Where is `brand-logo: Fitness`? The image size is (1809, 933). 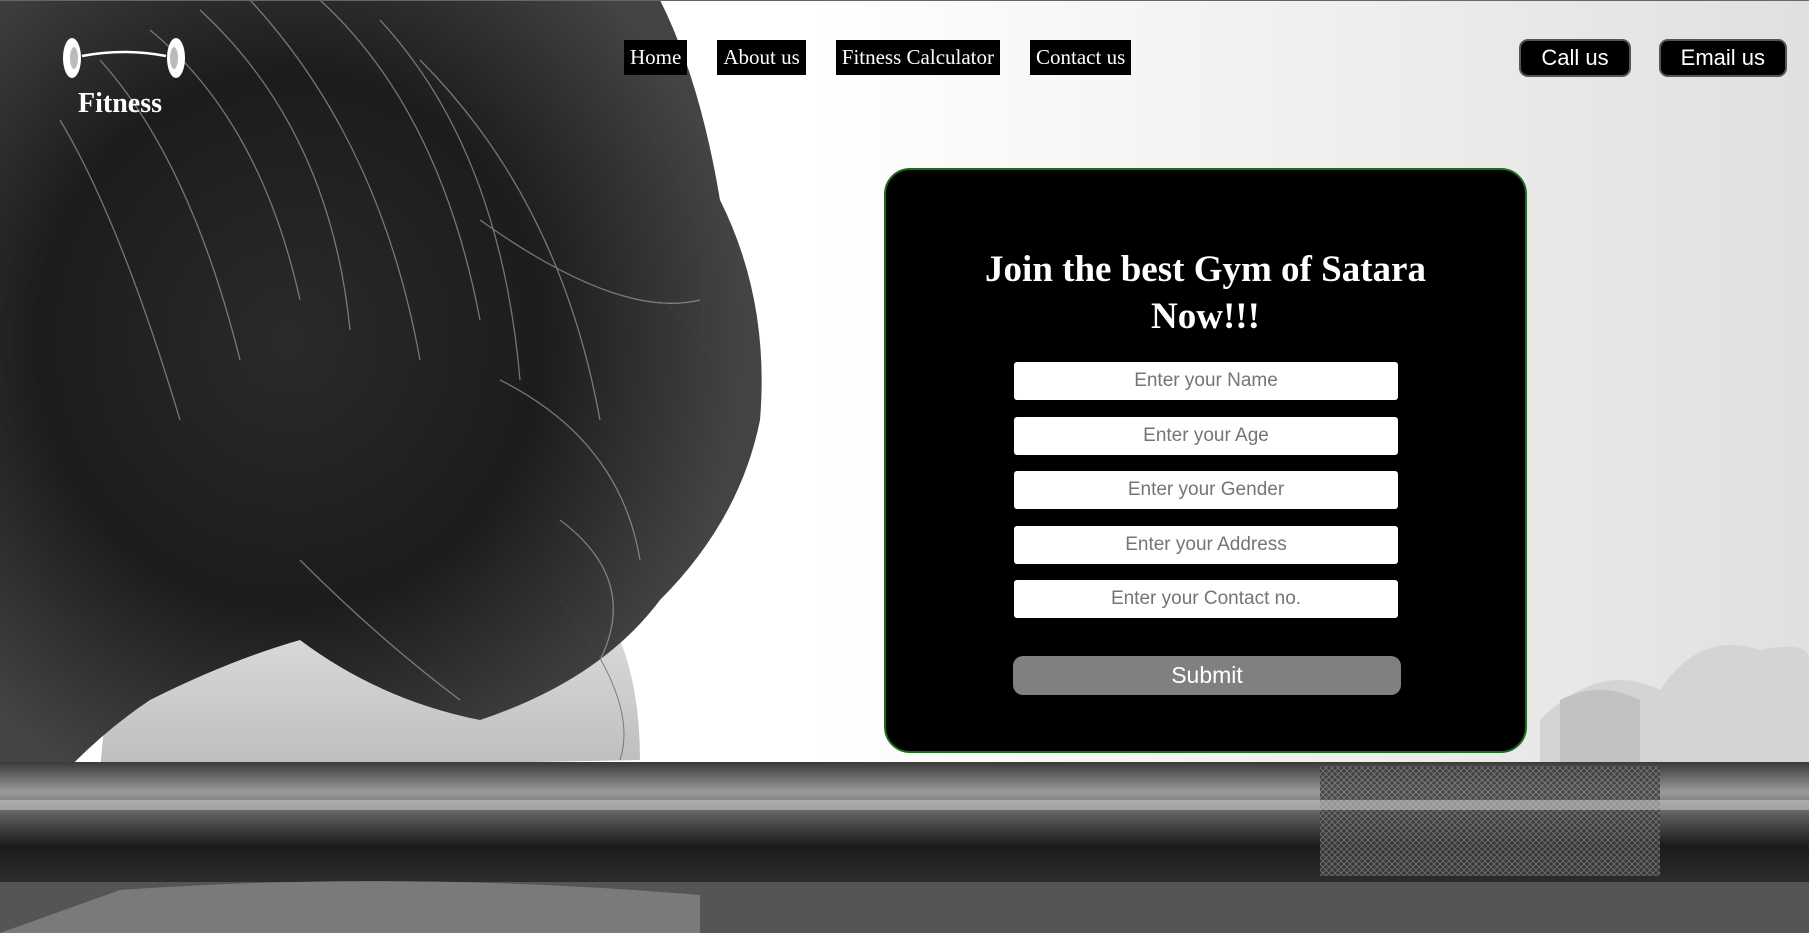
brand-logo: Fitness is located at coordinates (125, 79).